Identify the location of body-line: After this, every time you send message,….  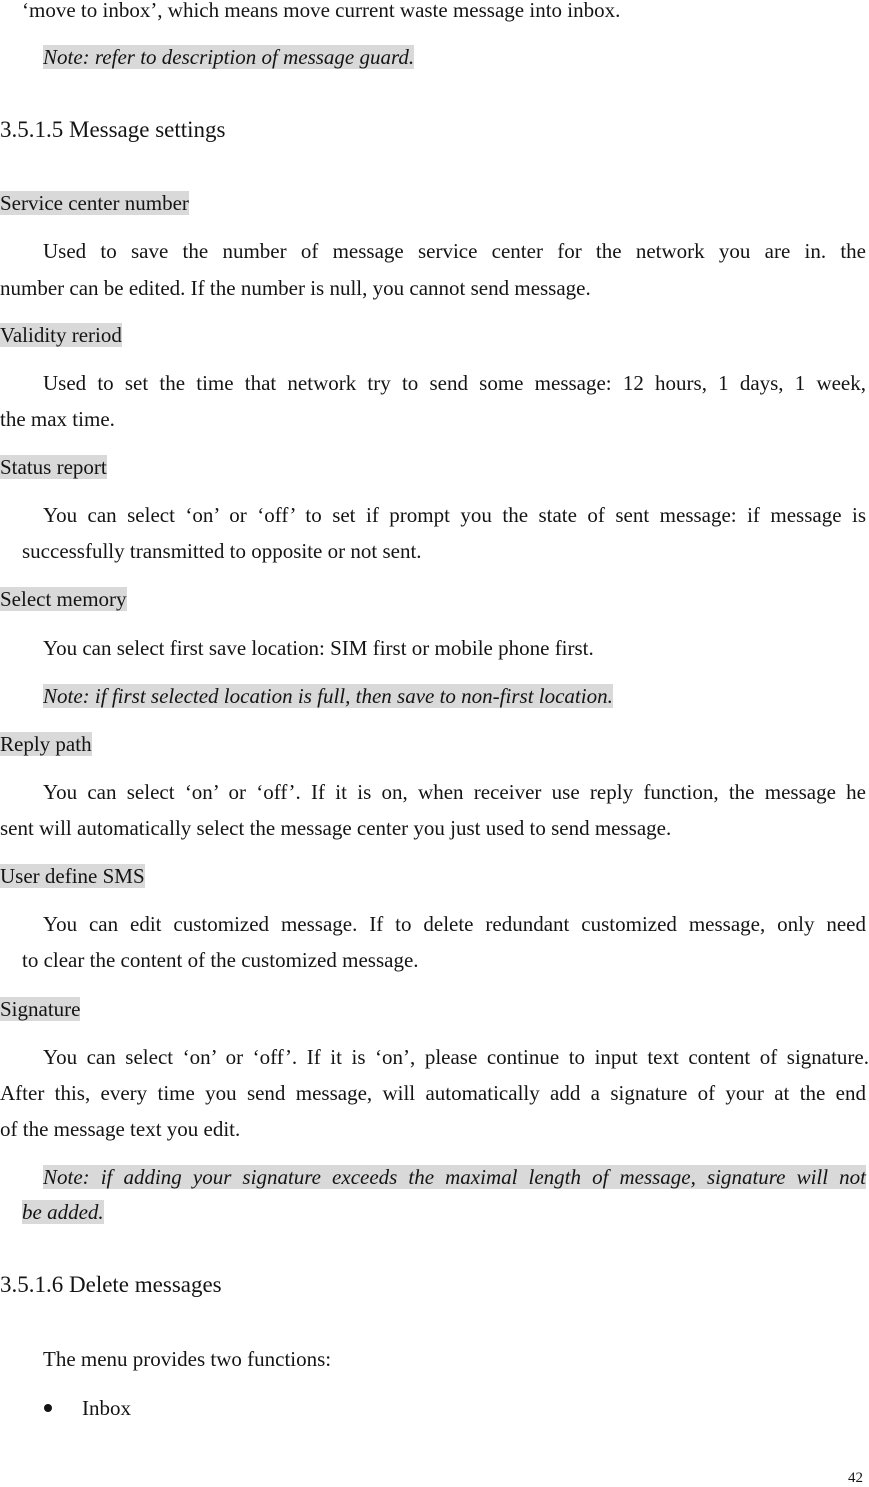
(433, 1093).